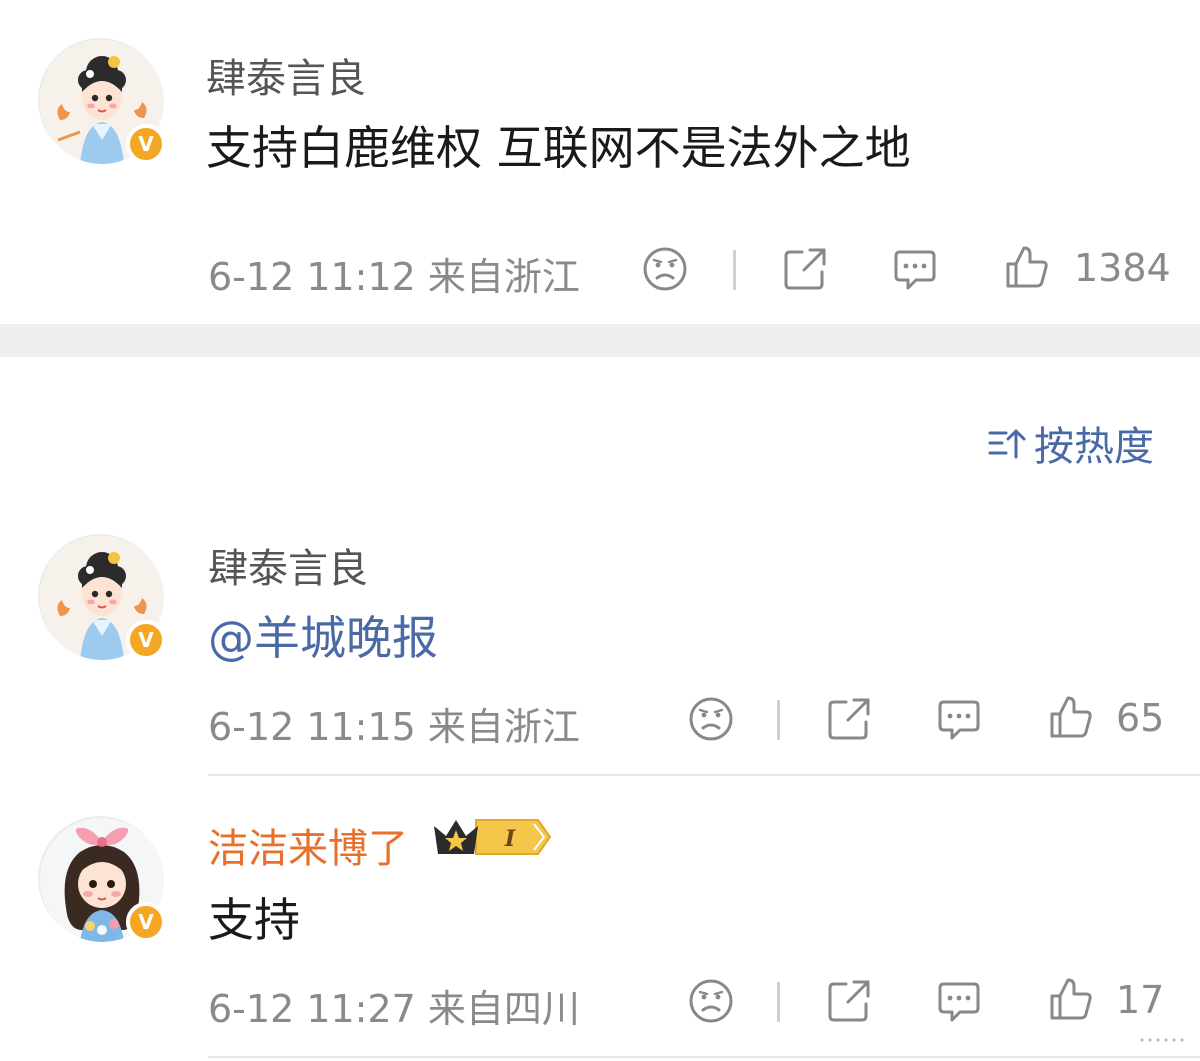 This screenshot has width=1200, height=1061. Describe the element at coordinates (288, 565) in the screenshot. I see `comment-author-name: 肆泰言良` at that location.